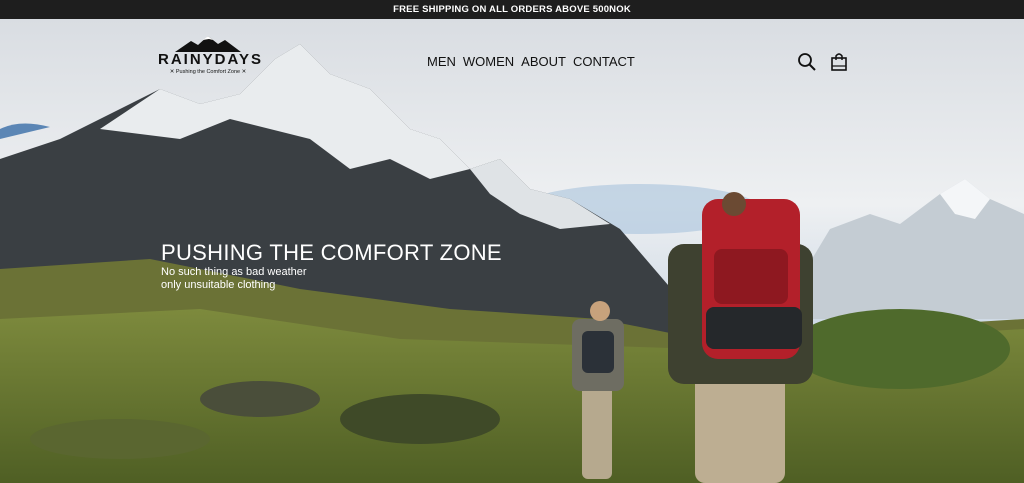  What do you see at coordinates (543, 61) in the screenshot?
I see `nav-about: ABOUT` at bounding box center [543, 61].